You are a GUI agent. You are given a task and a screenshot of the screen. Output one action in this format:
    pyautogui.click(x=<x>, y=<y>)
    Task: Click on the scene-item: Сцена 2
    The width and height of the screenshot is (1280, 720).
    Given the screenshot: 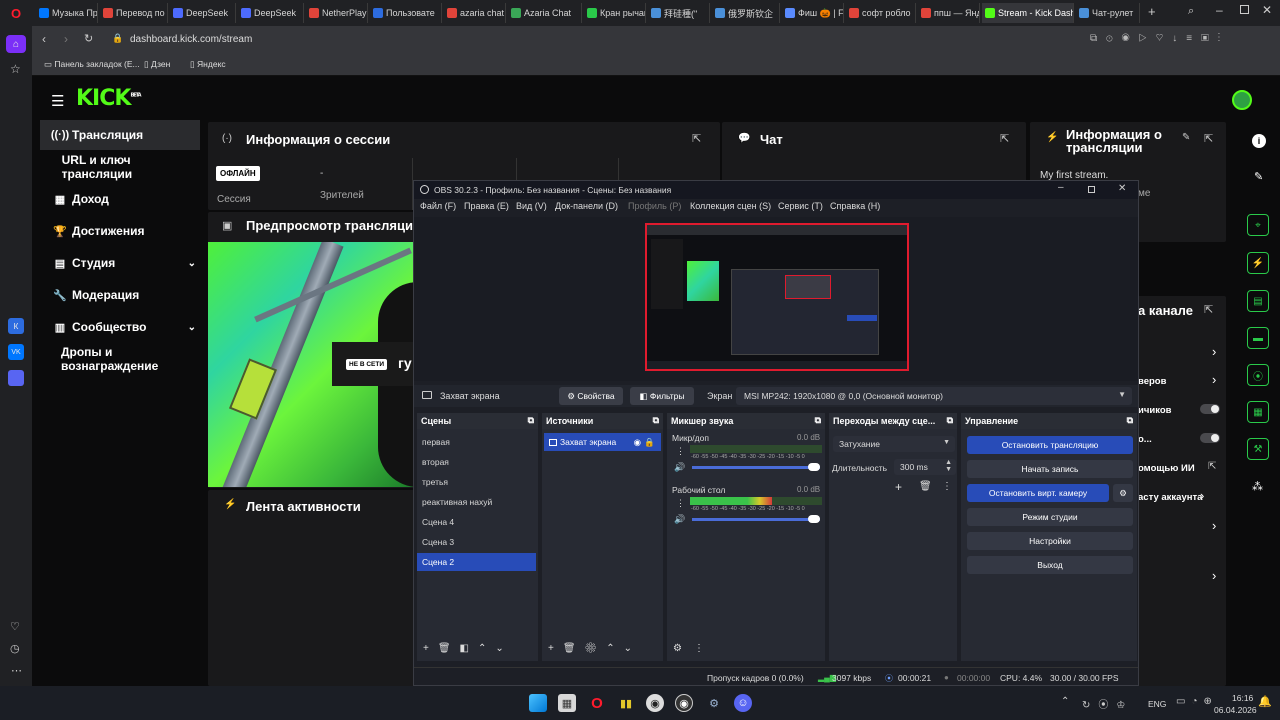 What is the action you would take?
    pyautogui.click(x=476, y=562)
    